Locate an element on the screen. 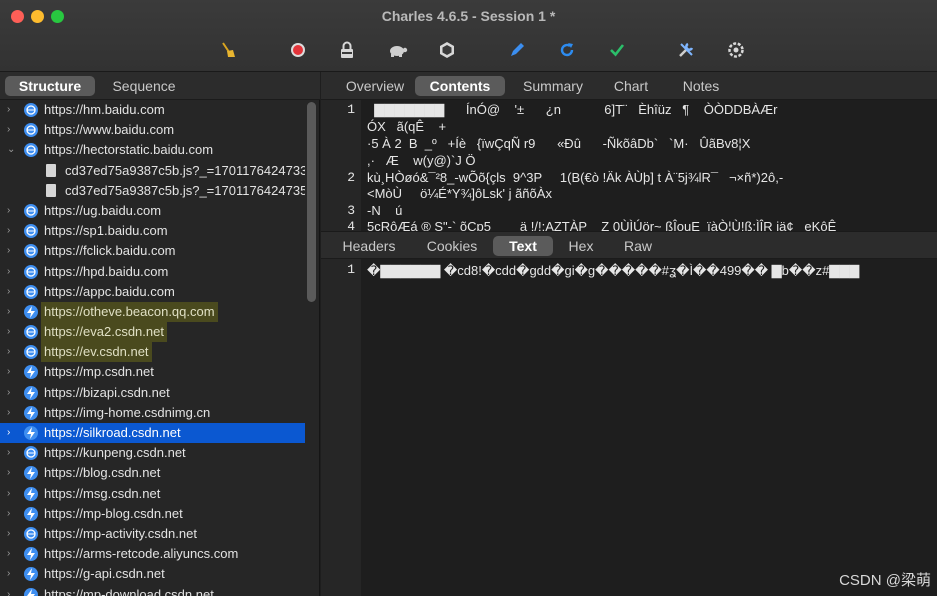  line-number: 4 is located at coordinates (351, 225).